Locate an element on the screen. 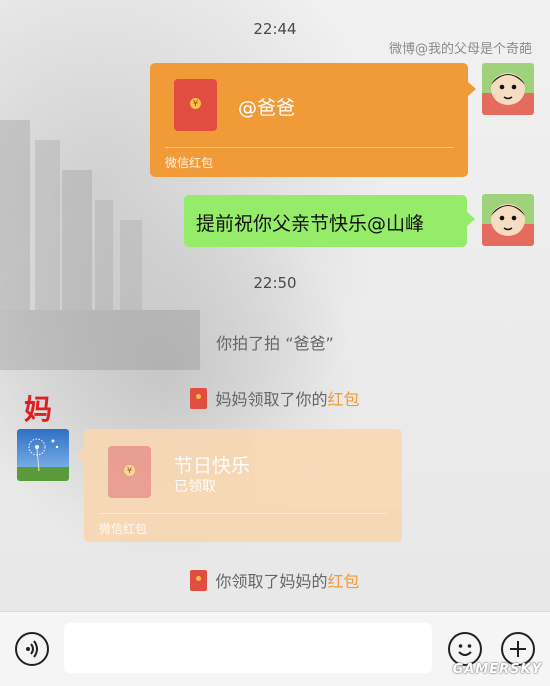 The width and height of the screenshot is (550, 686). claim-notice-text: 你领取了妈妈的 is located at coordinates (271, 581).